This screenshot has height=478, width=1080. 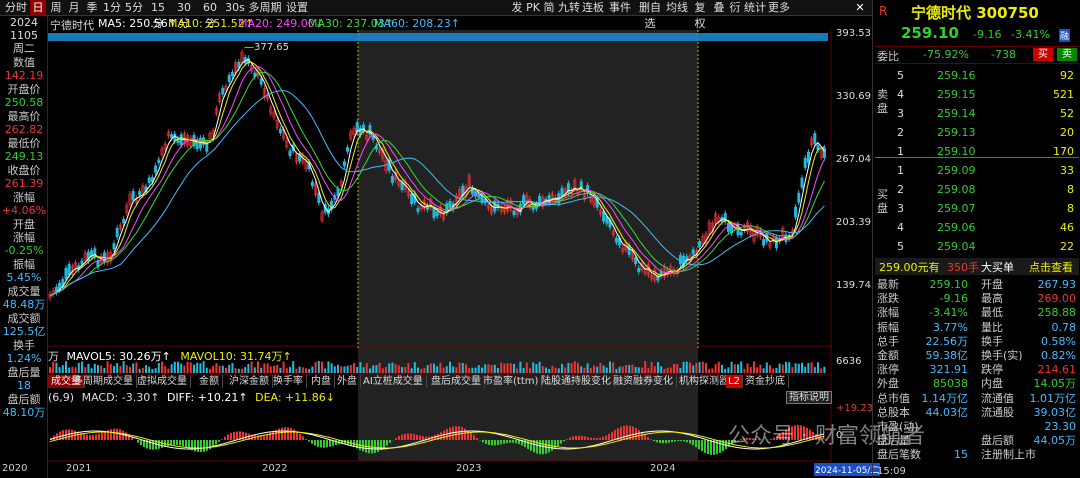 What do you see at coordinates (533, 8) in the screenshot?
I see `tool-button: PK` at bounding box center [533, 8].